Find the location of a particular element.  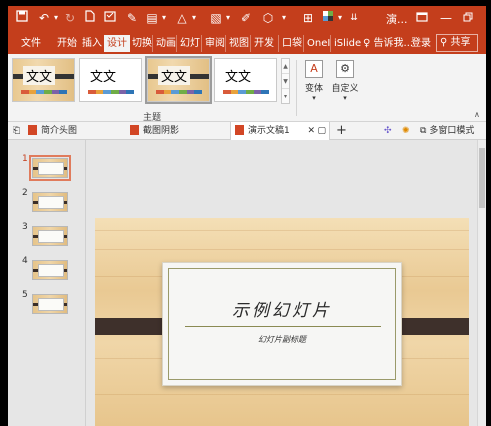

multi-window-button: ⧉ 多窗口模式 is located at coordinates (447, 131).